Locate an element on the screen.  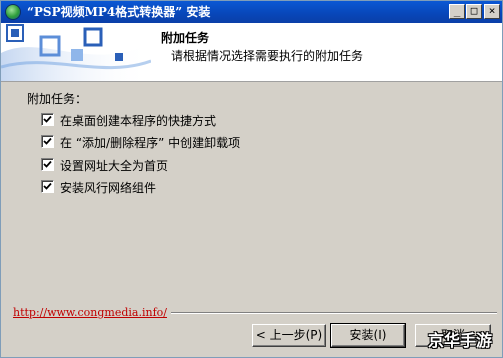
page-title: 附加任务 is located at coordinates (185, 38).